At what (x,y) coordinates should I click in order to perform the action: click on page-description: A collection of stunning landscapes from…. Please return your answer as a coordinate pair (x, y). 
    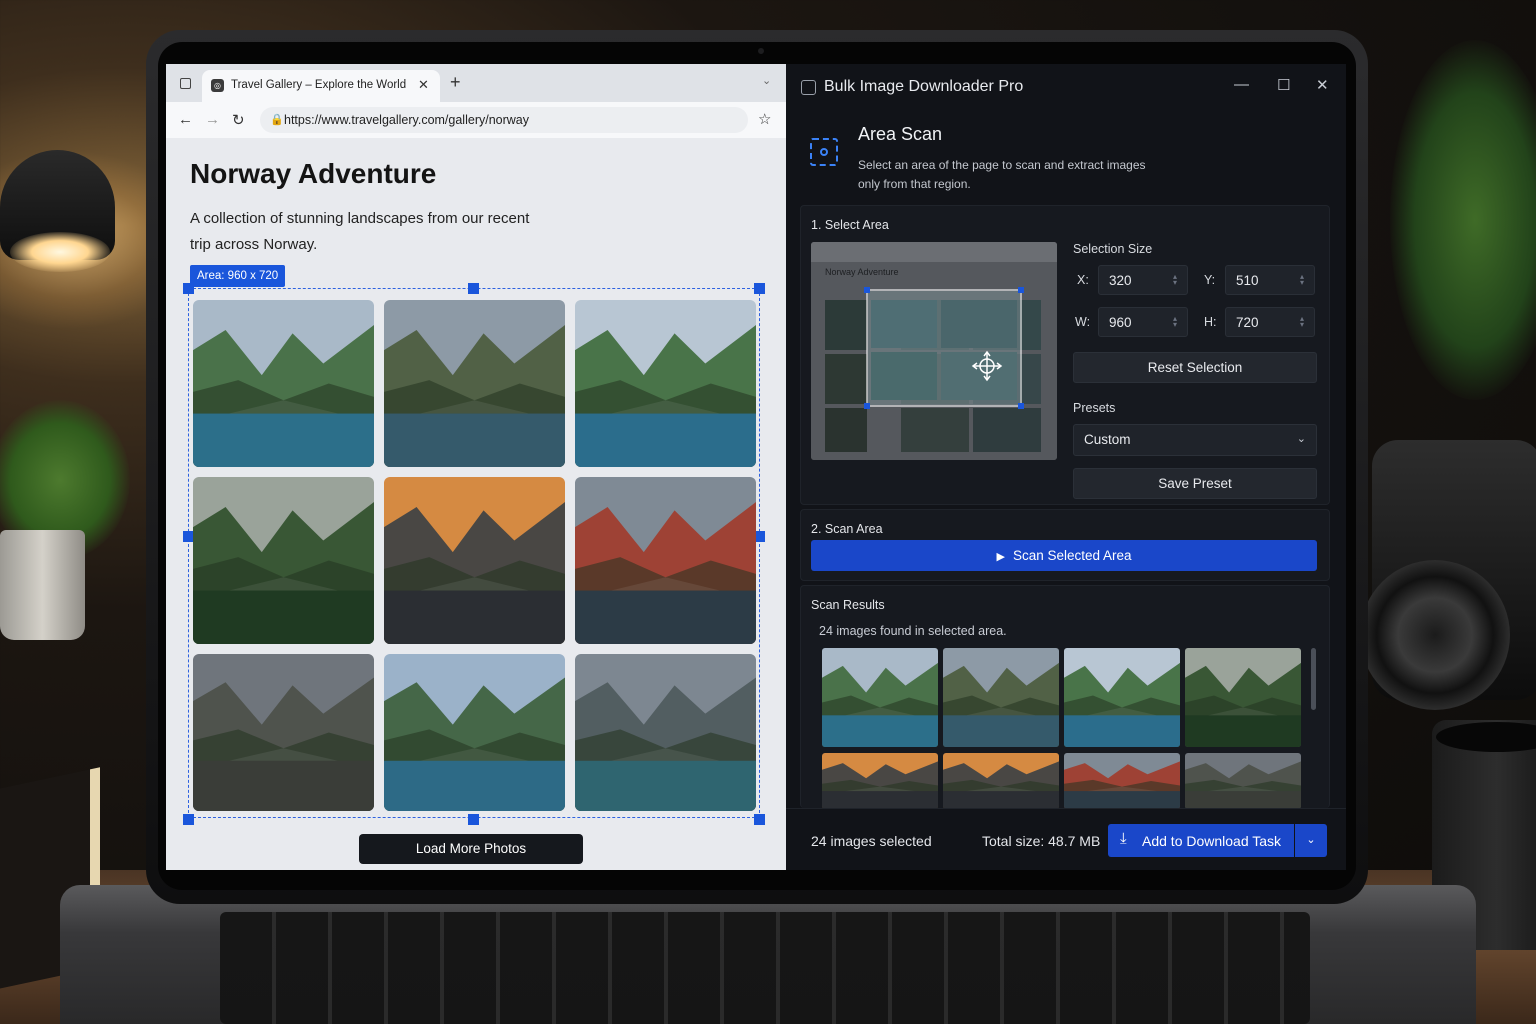
    Looking at the image, I should click on (360, 231).